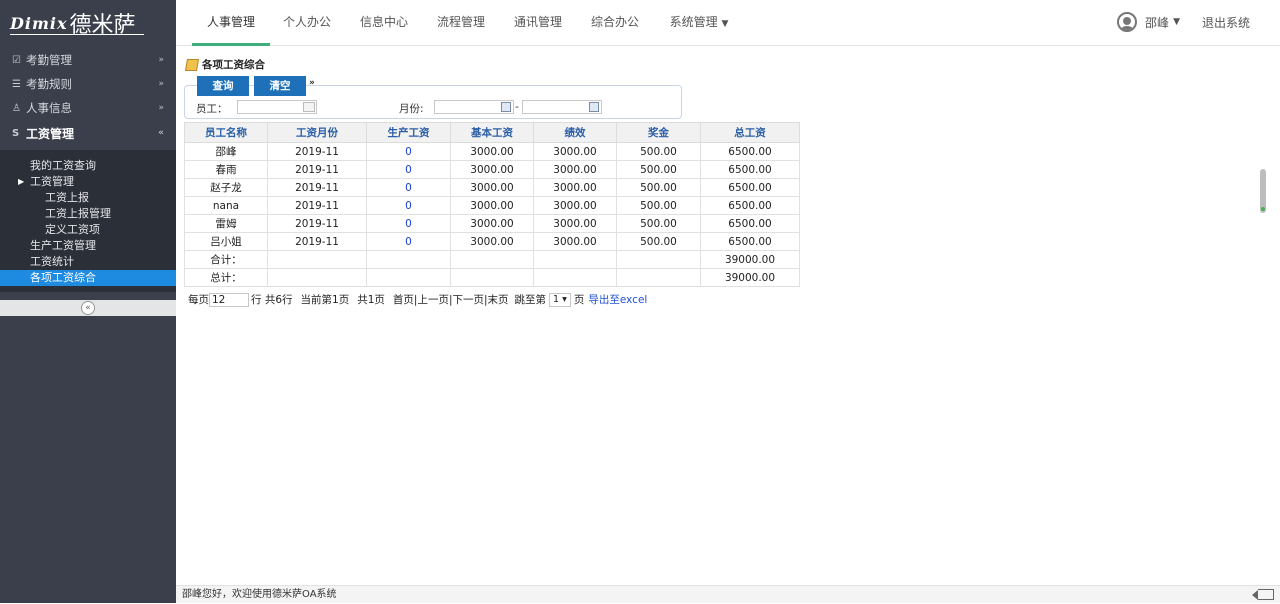  I want to click on tab-communication: 通讯管理, so click(538, 23).